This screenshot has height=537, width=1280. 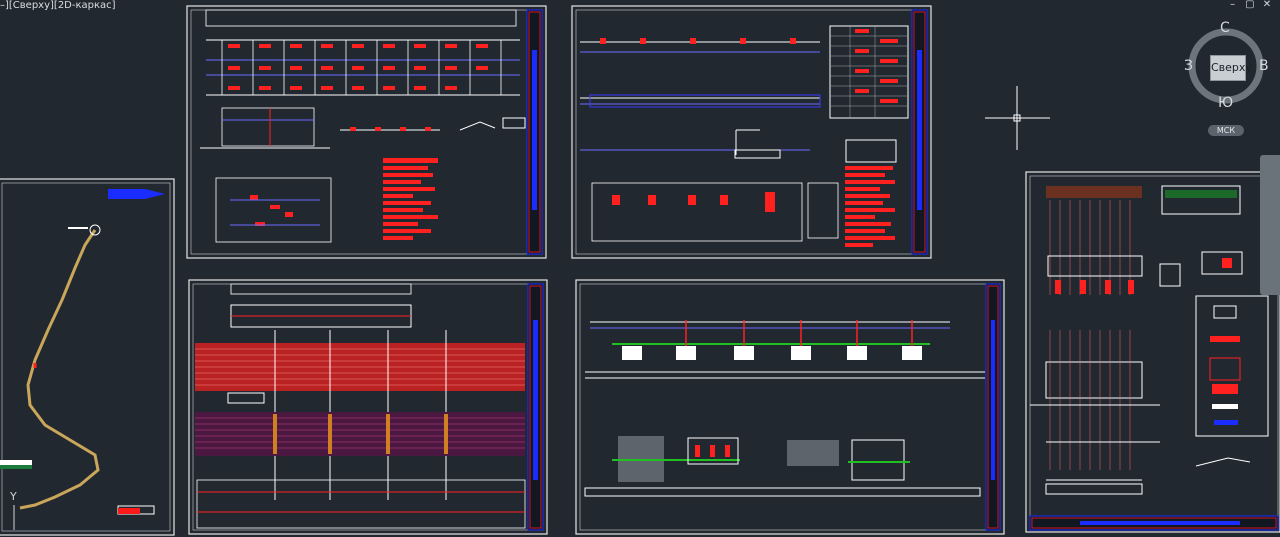 What do you see at coordinates (87, 357) in the screenshot?
I see `sheet-route-plan` at bounding box center [87, 357].